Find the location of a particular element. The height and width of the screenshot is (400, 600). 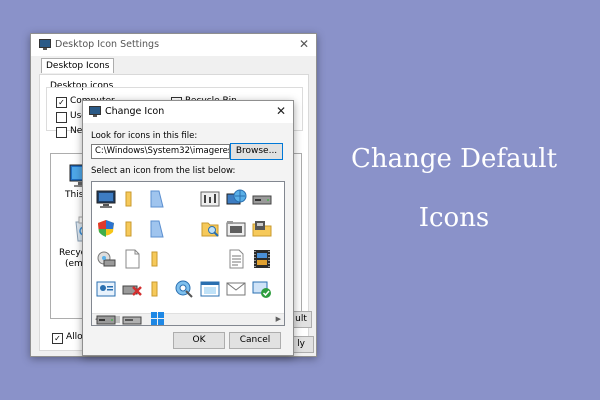

icon-list: ◀ ▶ is located at coordinates (188, 253).